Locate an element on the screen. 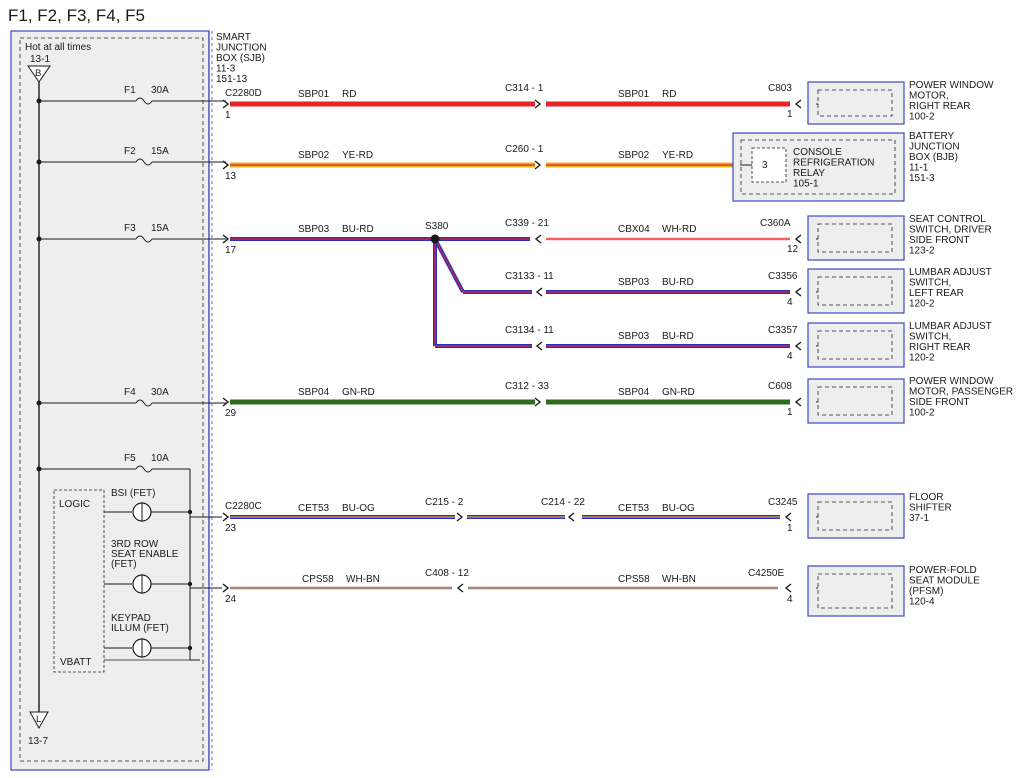 The image size is (1026, 778). sjb-connector-pin: 29 is located at coordinates (231, 413).